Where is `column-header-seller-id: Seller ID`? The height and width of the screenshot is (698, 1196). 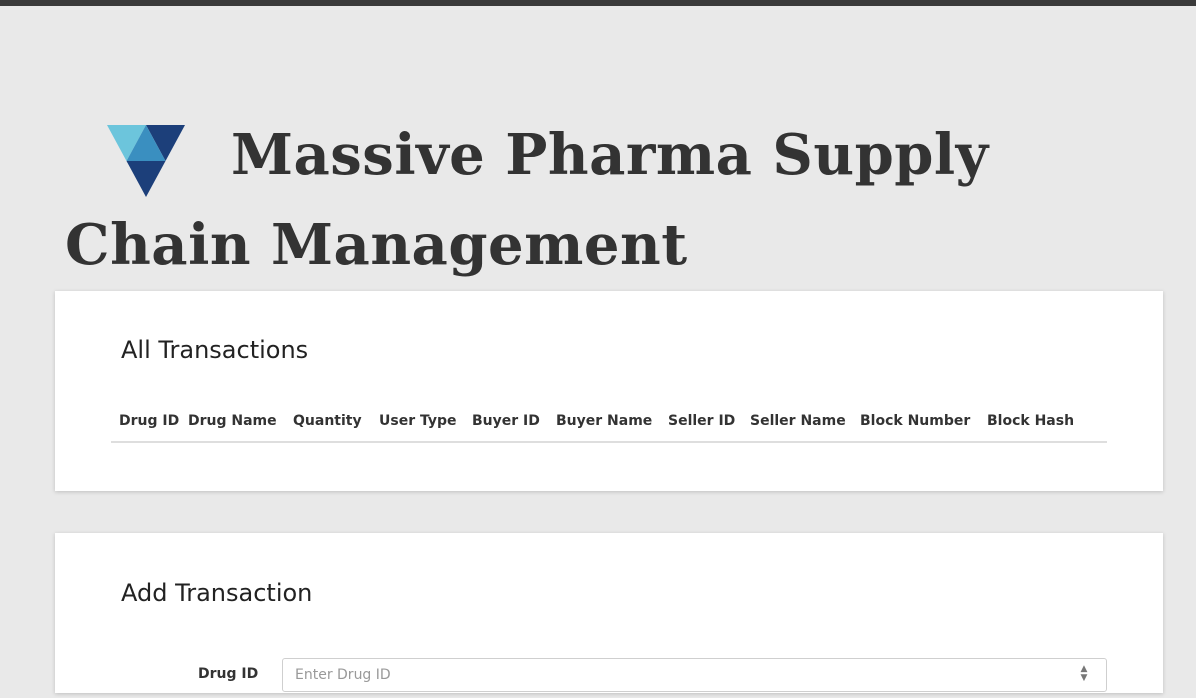
column-header-seller-id: Seller ID is located at coordinates (702, 421).